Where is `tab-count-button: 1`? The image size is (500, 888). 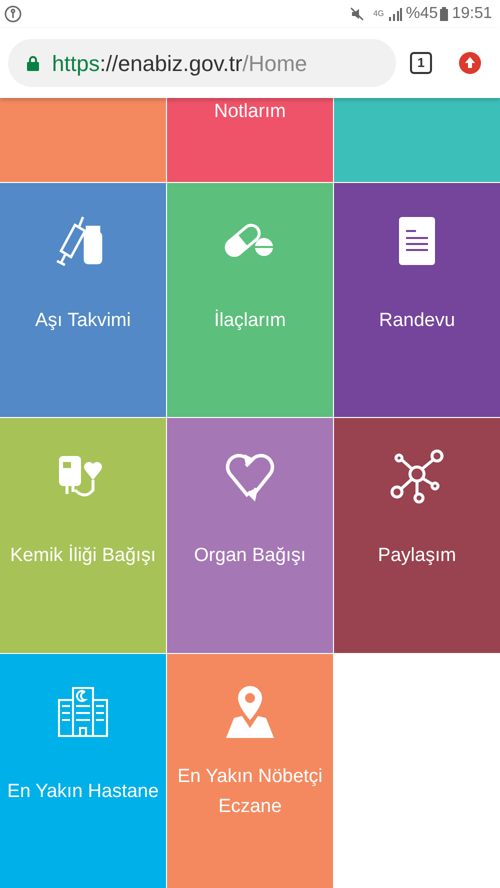
tab-count-button: 1 is located at coordinates (421, 63).